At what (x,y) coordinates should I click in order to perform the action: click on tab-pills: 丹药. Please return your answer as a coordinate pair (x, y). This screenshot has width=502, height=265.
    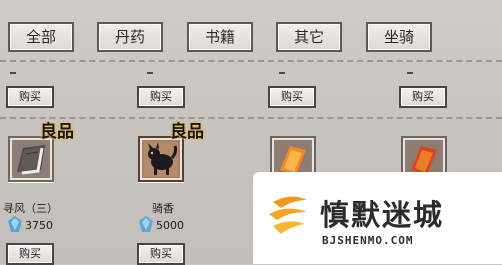
    Looking at the image, I should click on (130, 37).